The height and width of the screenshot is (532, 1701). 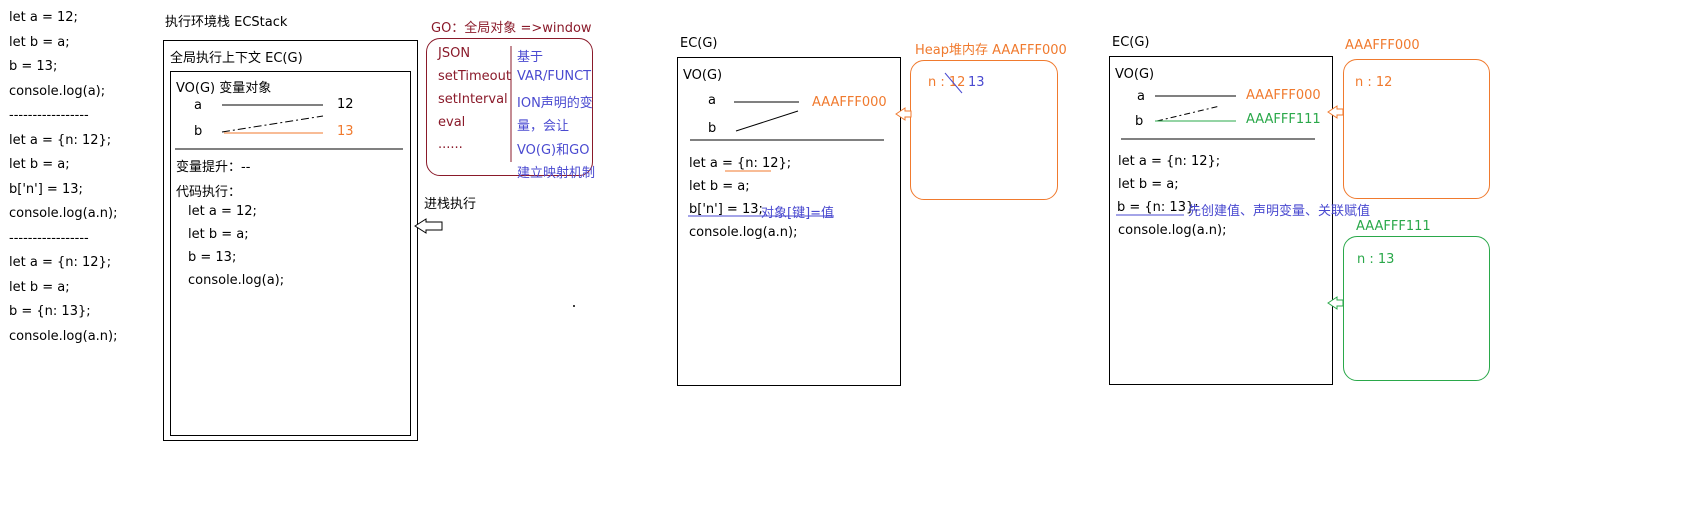 What do you see at coordinates (798, 213) in the screenshot?
I see `ex2-note: 对象[键]=值` at bounding box center [798, 213].